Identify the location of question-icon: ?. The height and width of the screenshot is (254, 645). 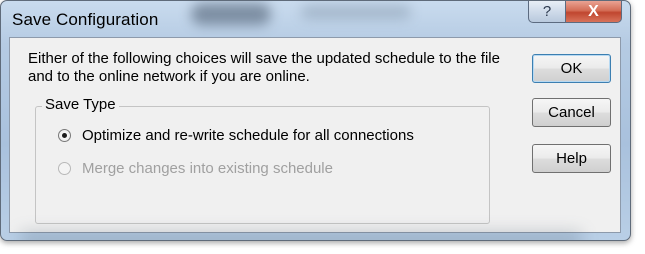
(547, 11).